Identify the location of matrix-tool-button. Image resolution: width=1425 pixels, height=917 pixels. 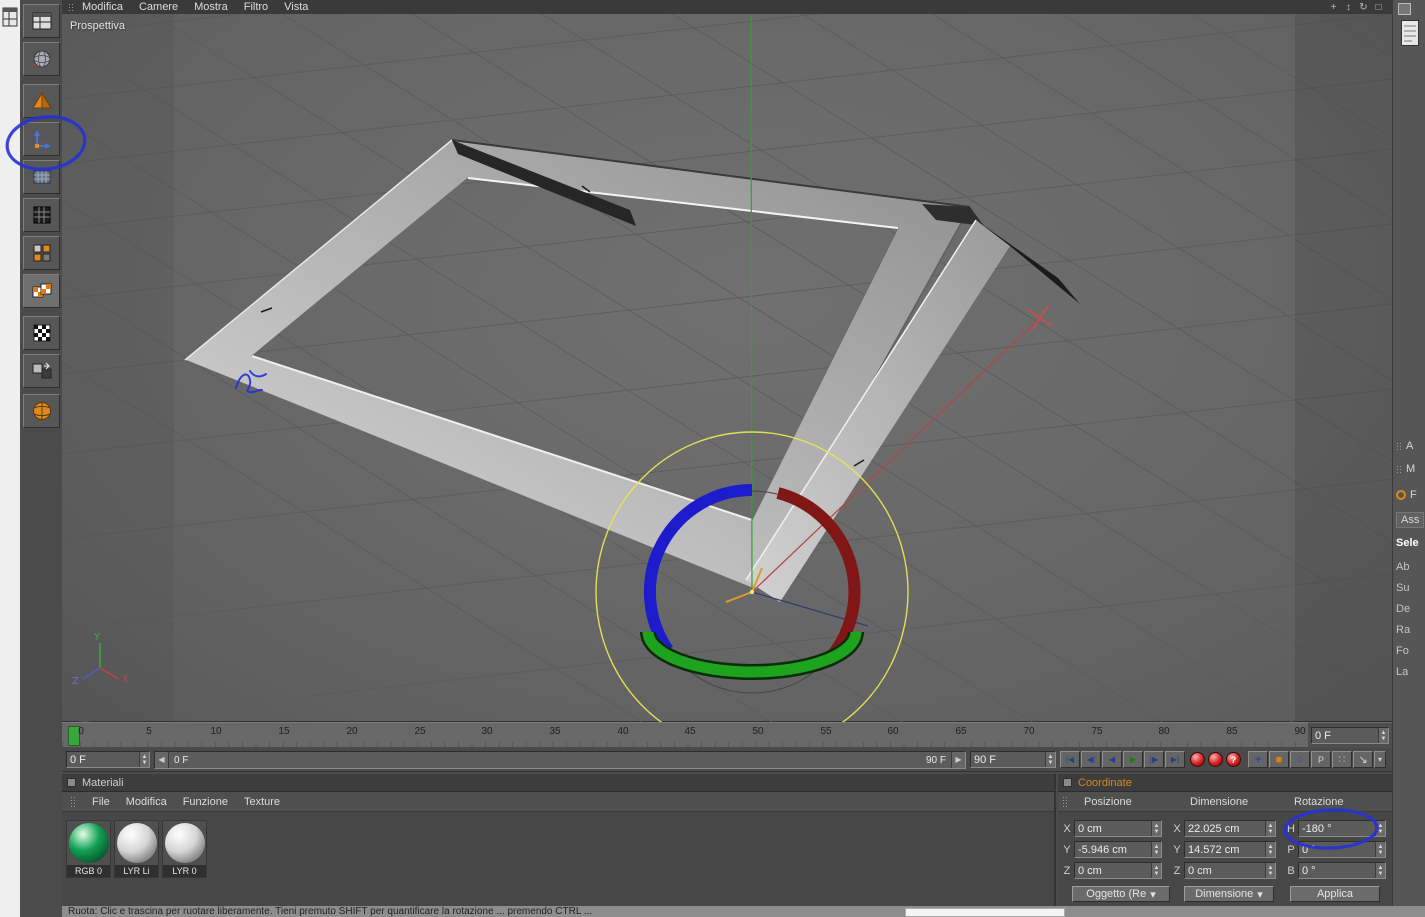
(41, 215).